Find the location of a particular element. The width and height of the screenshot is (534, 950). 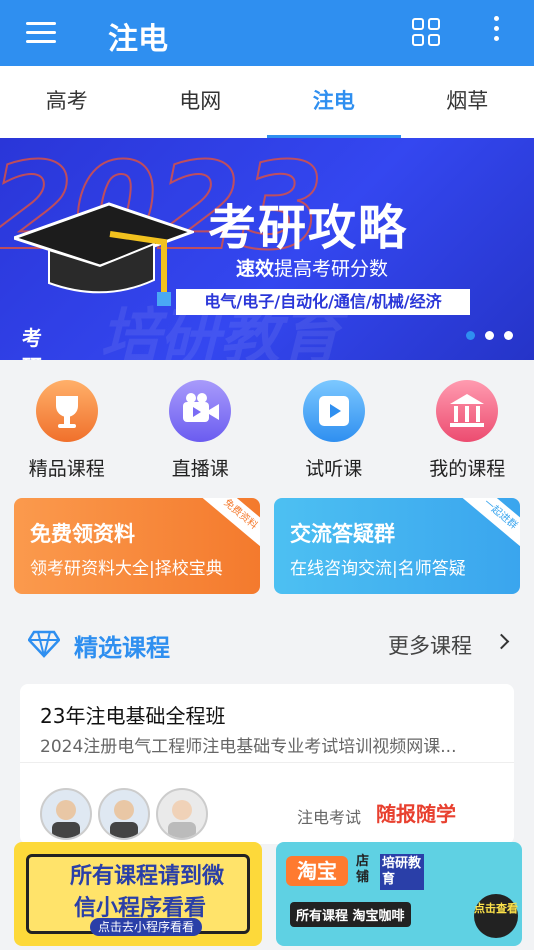

quick-link-my-courses: 我的课程 is located at coordinates (467, 422).